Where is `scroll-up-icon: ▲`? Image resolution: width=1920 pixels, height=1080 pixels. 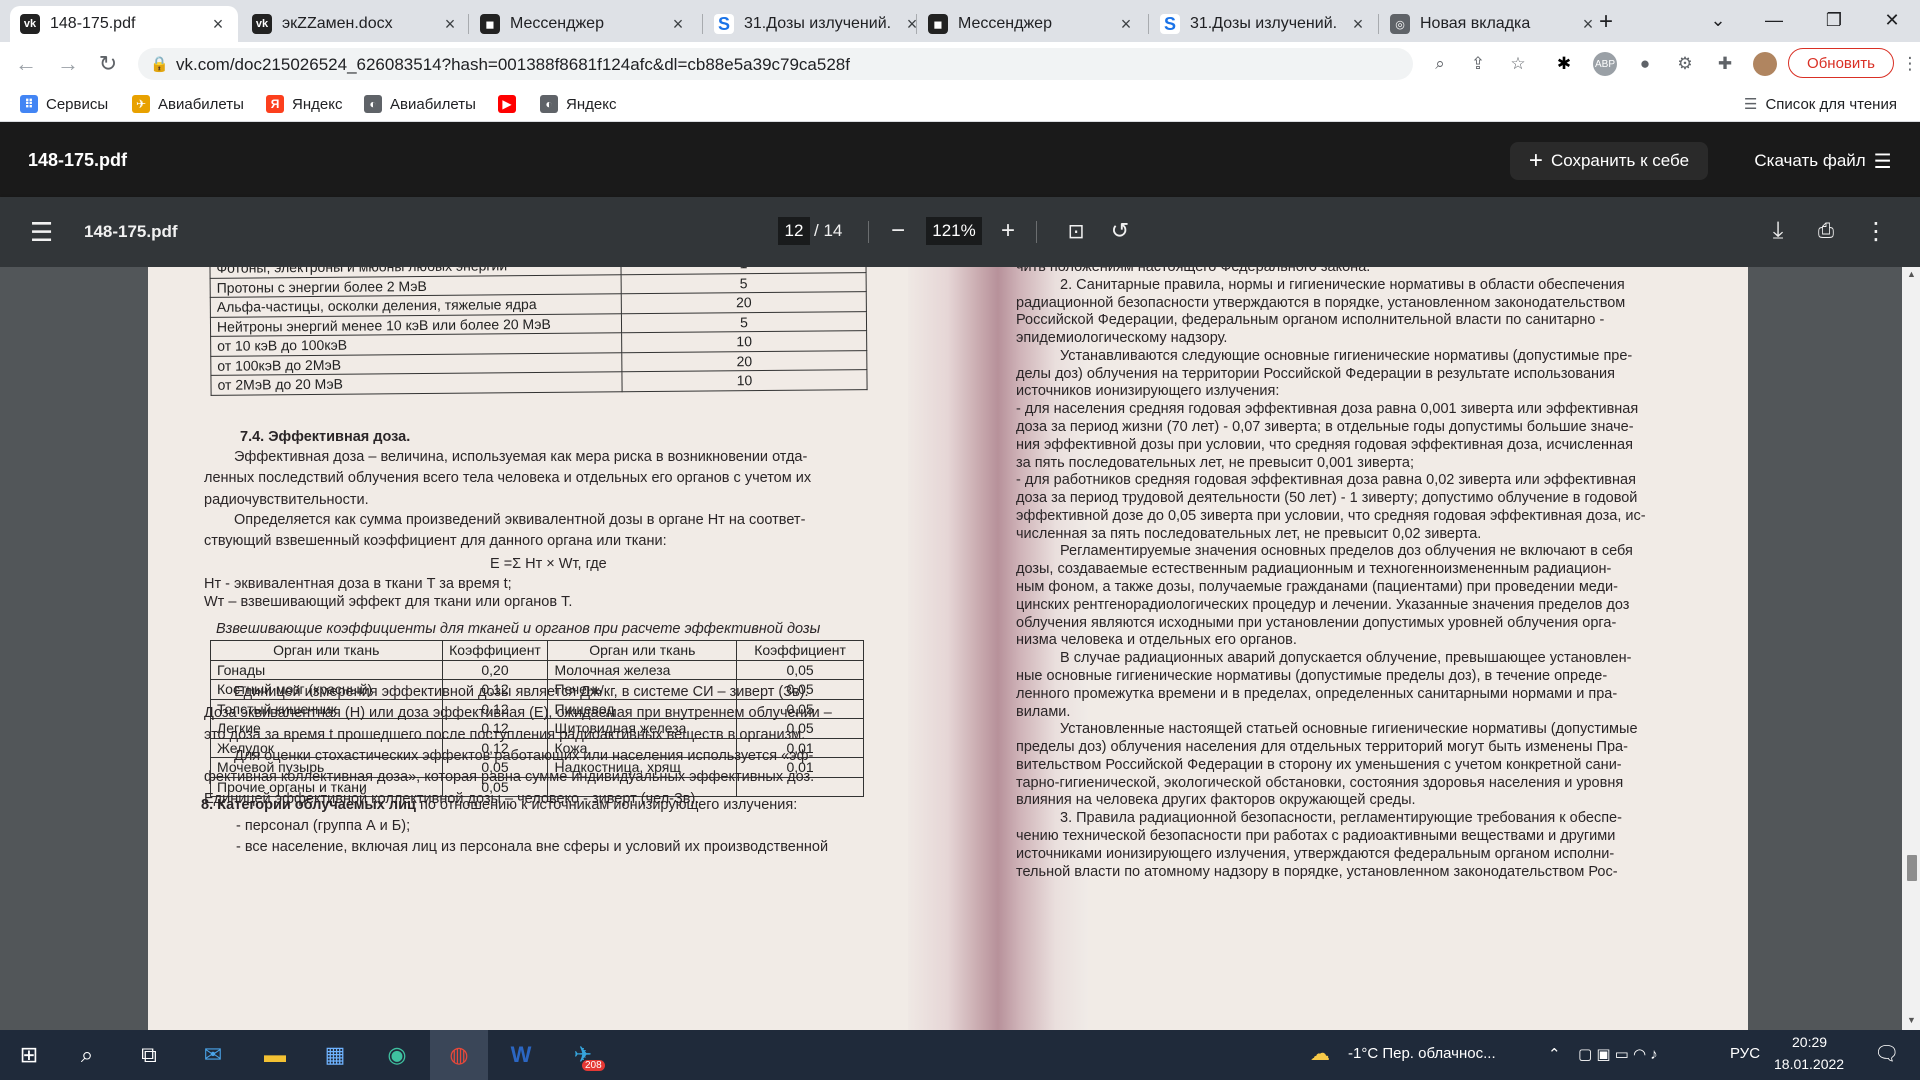
scroll-up-icon: ▲ is located at coordinates (1911, 274).